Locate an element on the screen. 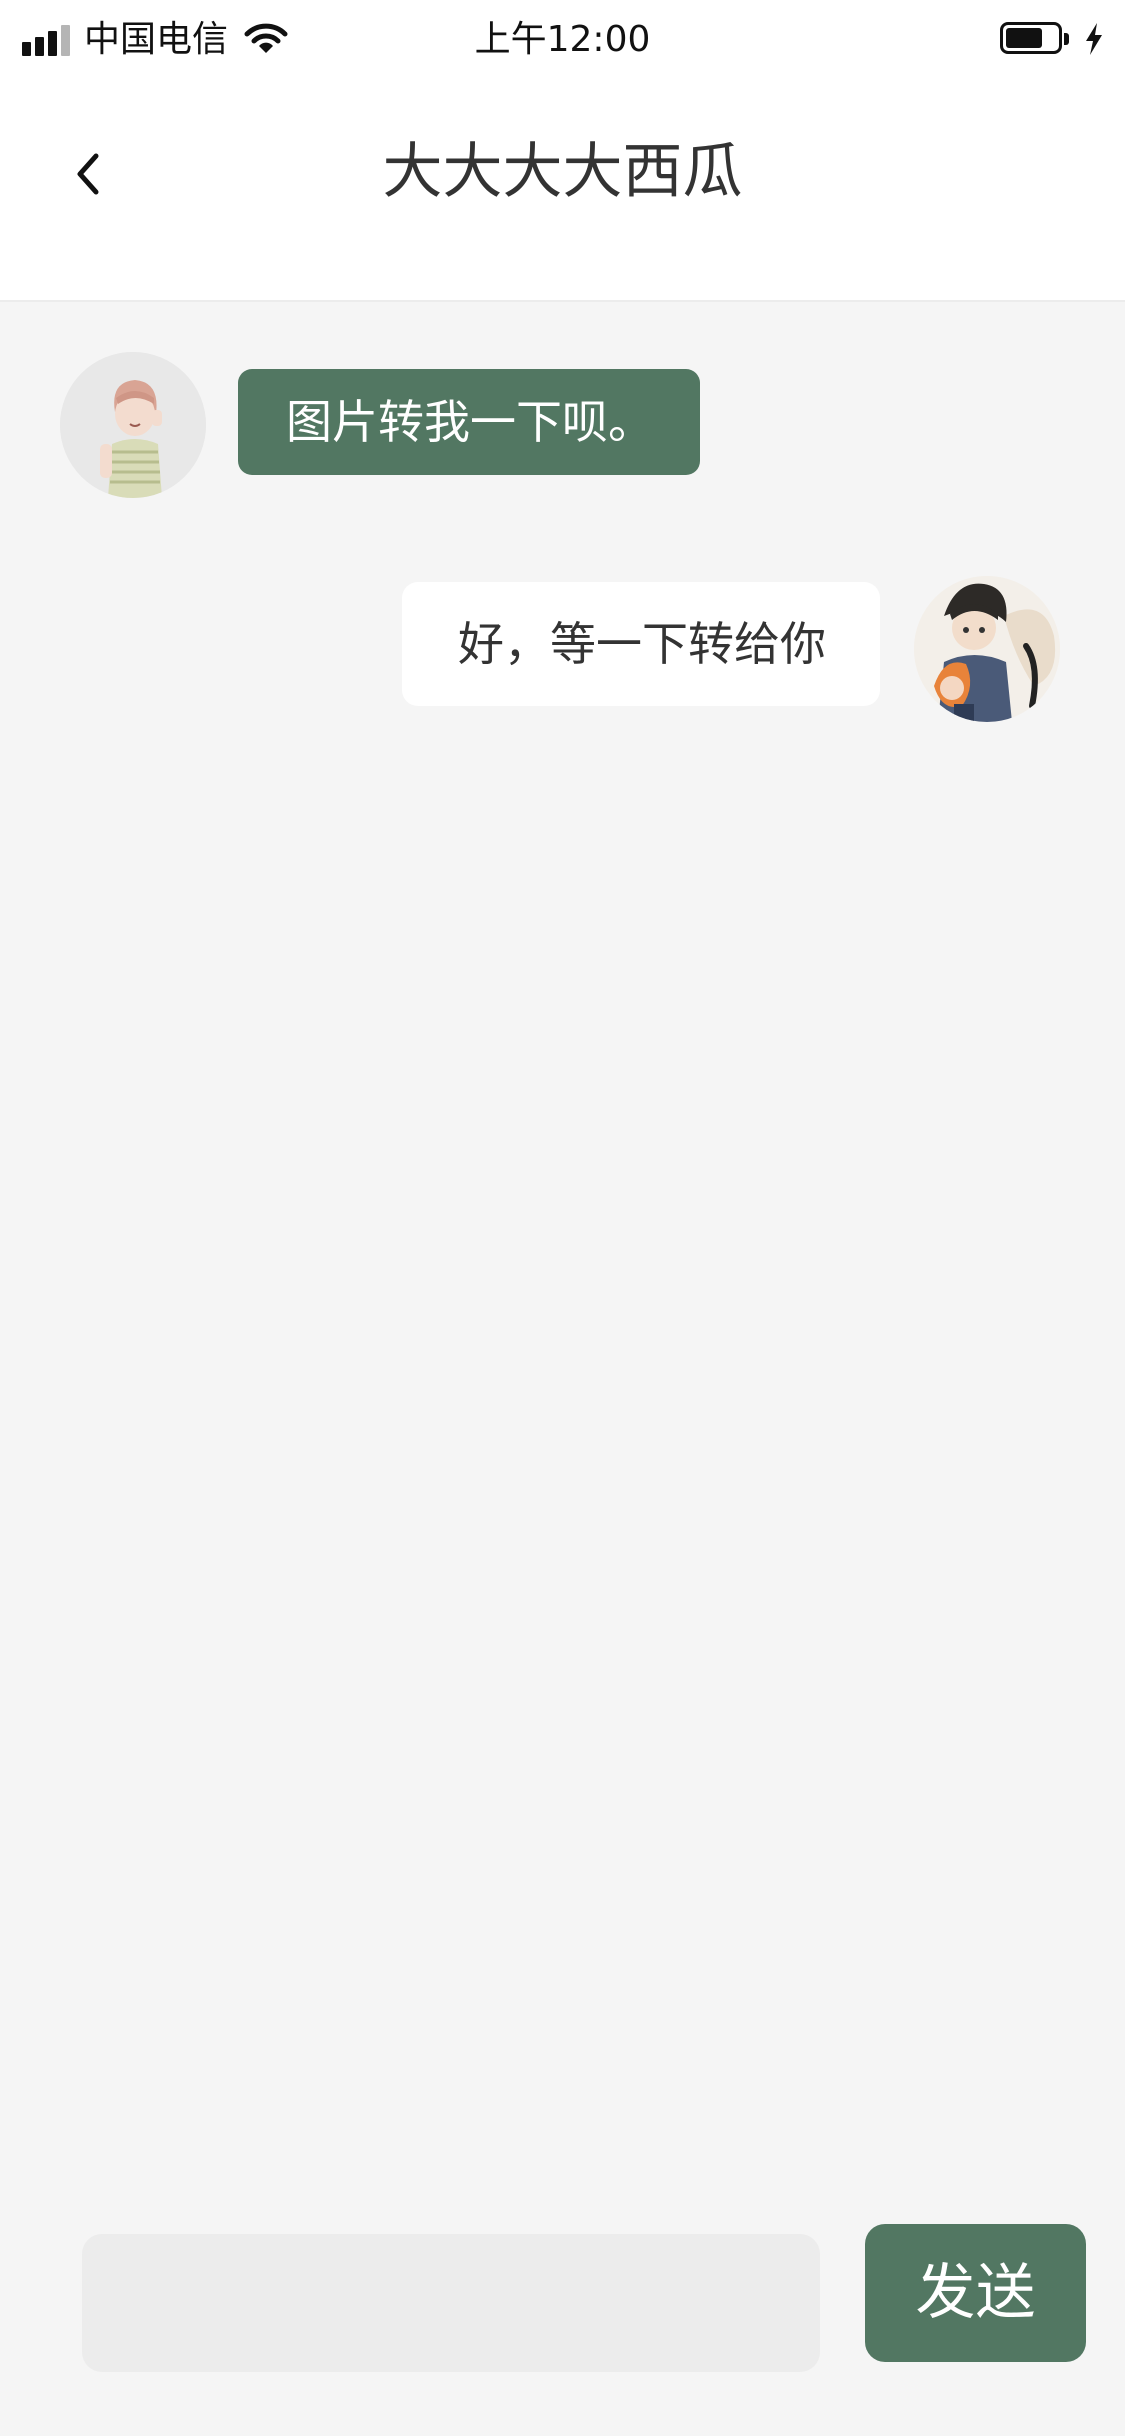 The height and width of the screenshot is (2436, 1125). navigation-bar: 大大大大西瓜 is located at coordinates (562, 191).